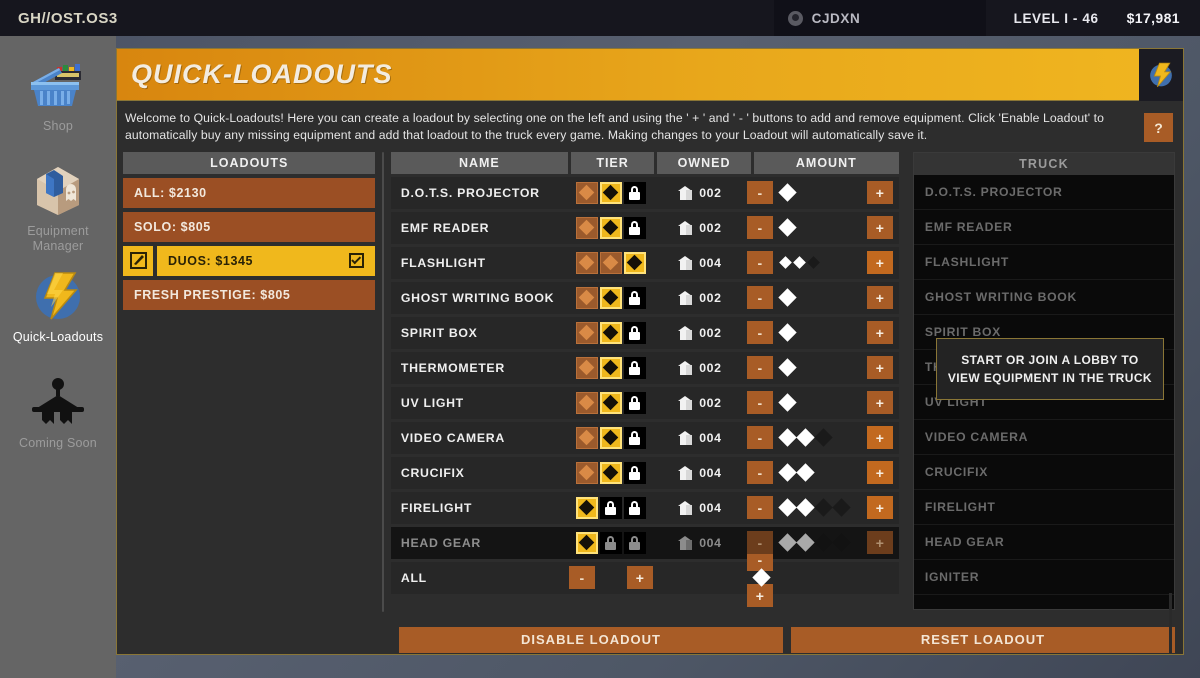 This screenshot has height=678, width=1200. I want to click on table-row: VIDEO CAMERA 004- +, so click(644, 437).